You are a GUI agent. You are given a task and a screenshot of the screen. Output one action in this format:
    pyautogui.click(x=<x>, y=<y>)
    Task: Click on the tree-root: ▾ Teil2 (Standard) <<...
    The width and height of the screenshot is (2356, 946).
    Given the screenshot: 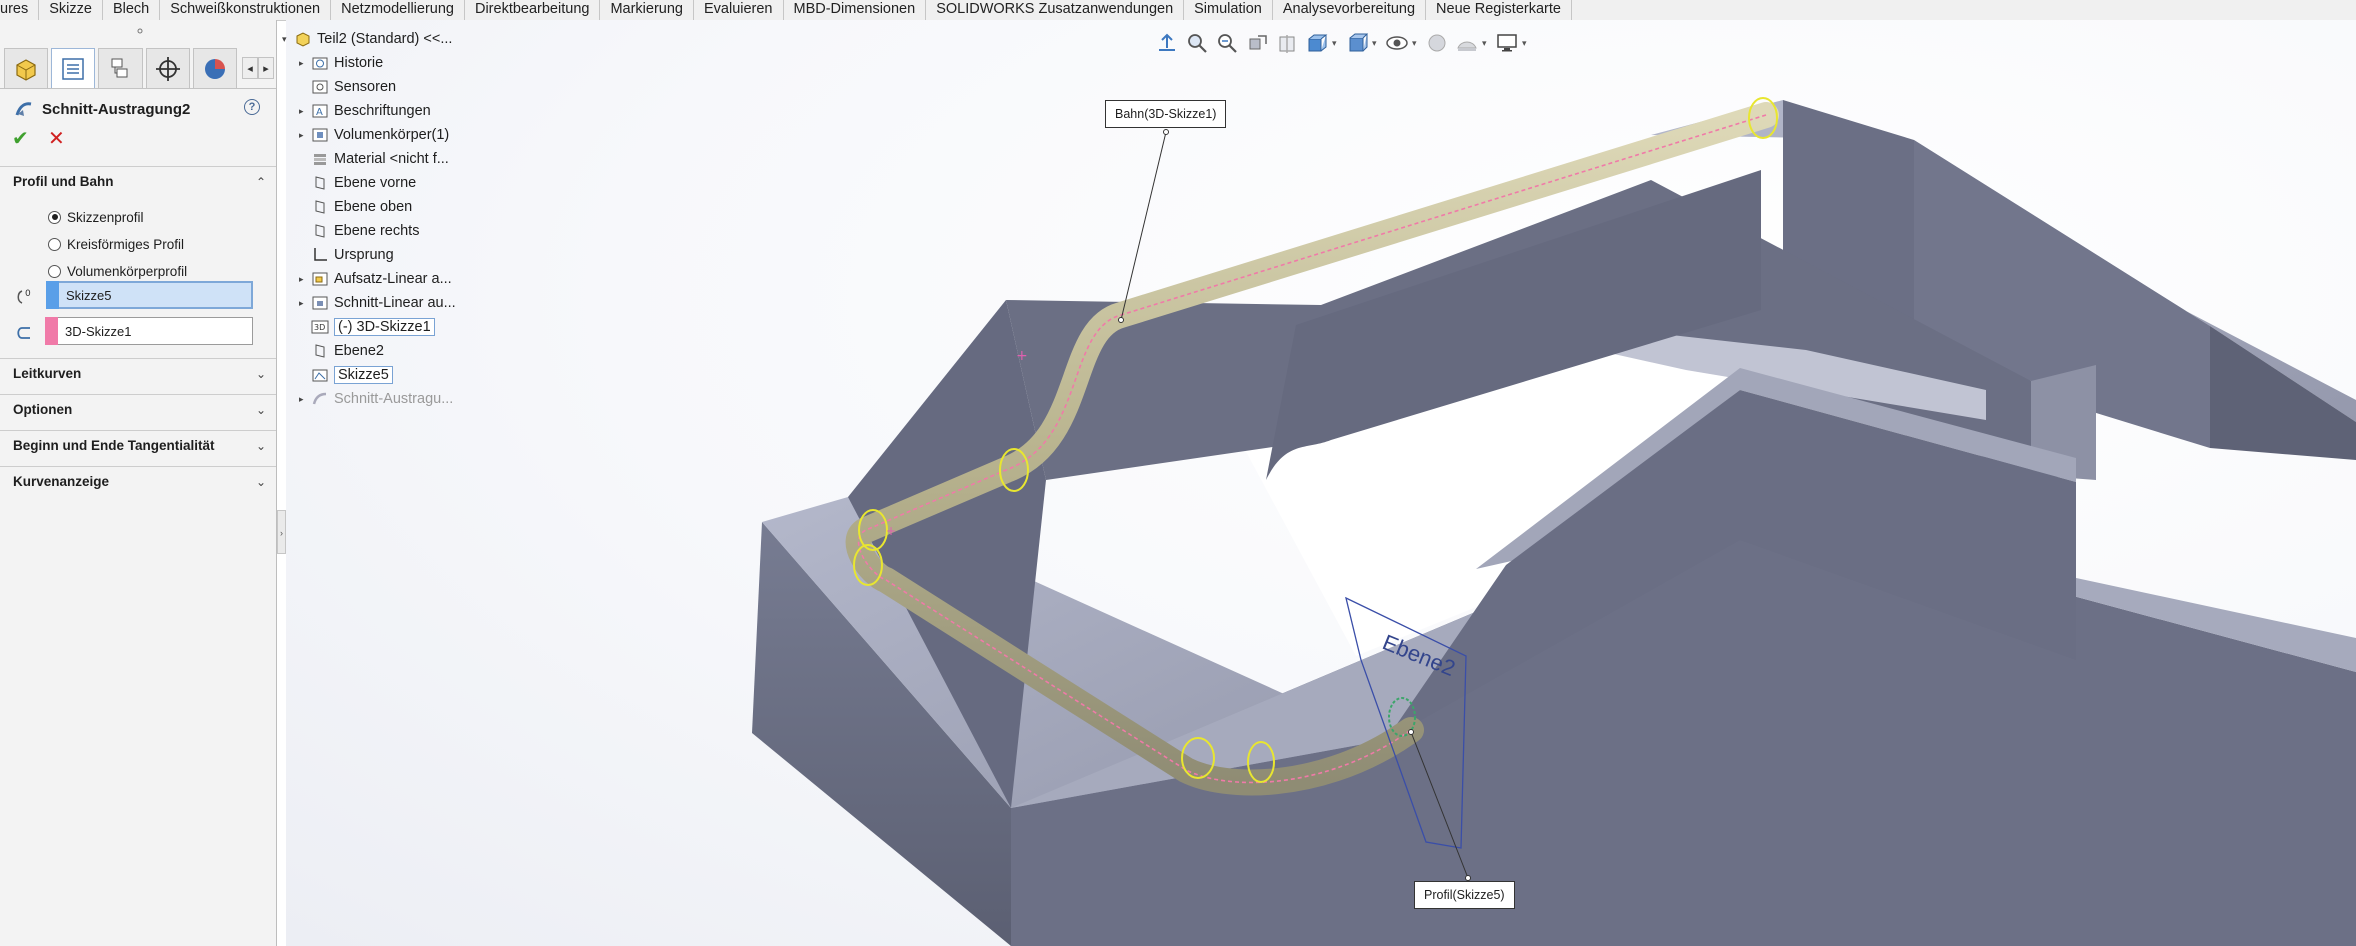 What is the action you would take?
    pyautogui.click(x=367, y=39)
    